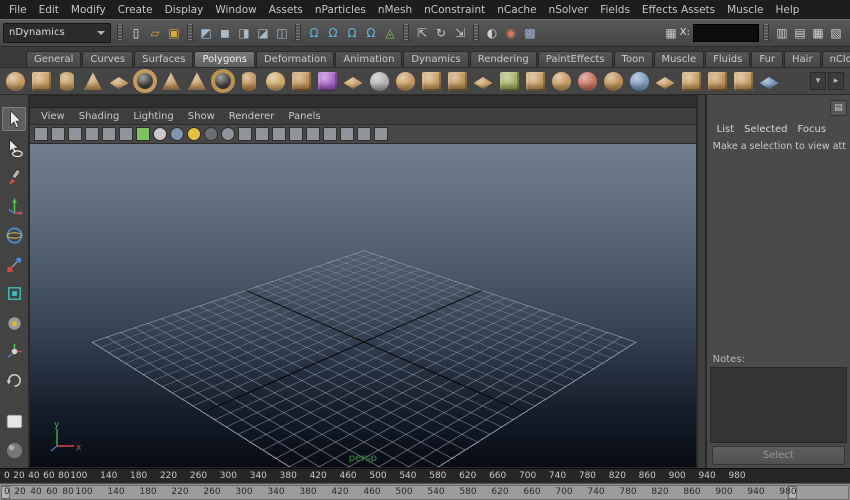 Image resolution: width=850 pixels, height=500 pixels. Describe the element at coordinates (135, 10) in the screenshot. I see `menu-create: Create` at that location.